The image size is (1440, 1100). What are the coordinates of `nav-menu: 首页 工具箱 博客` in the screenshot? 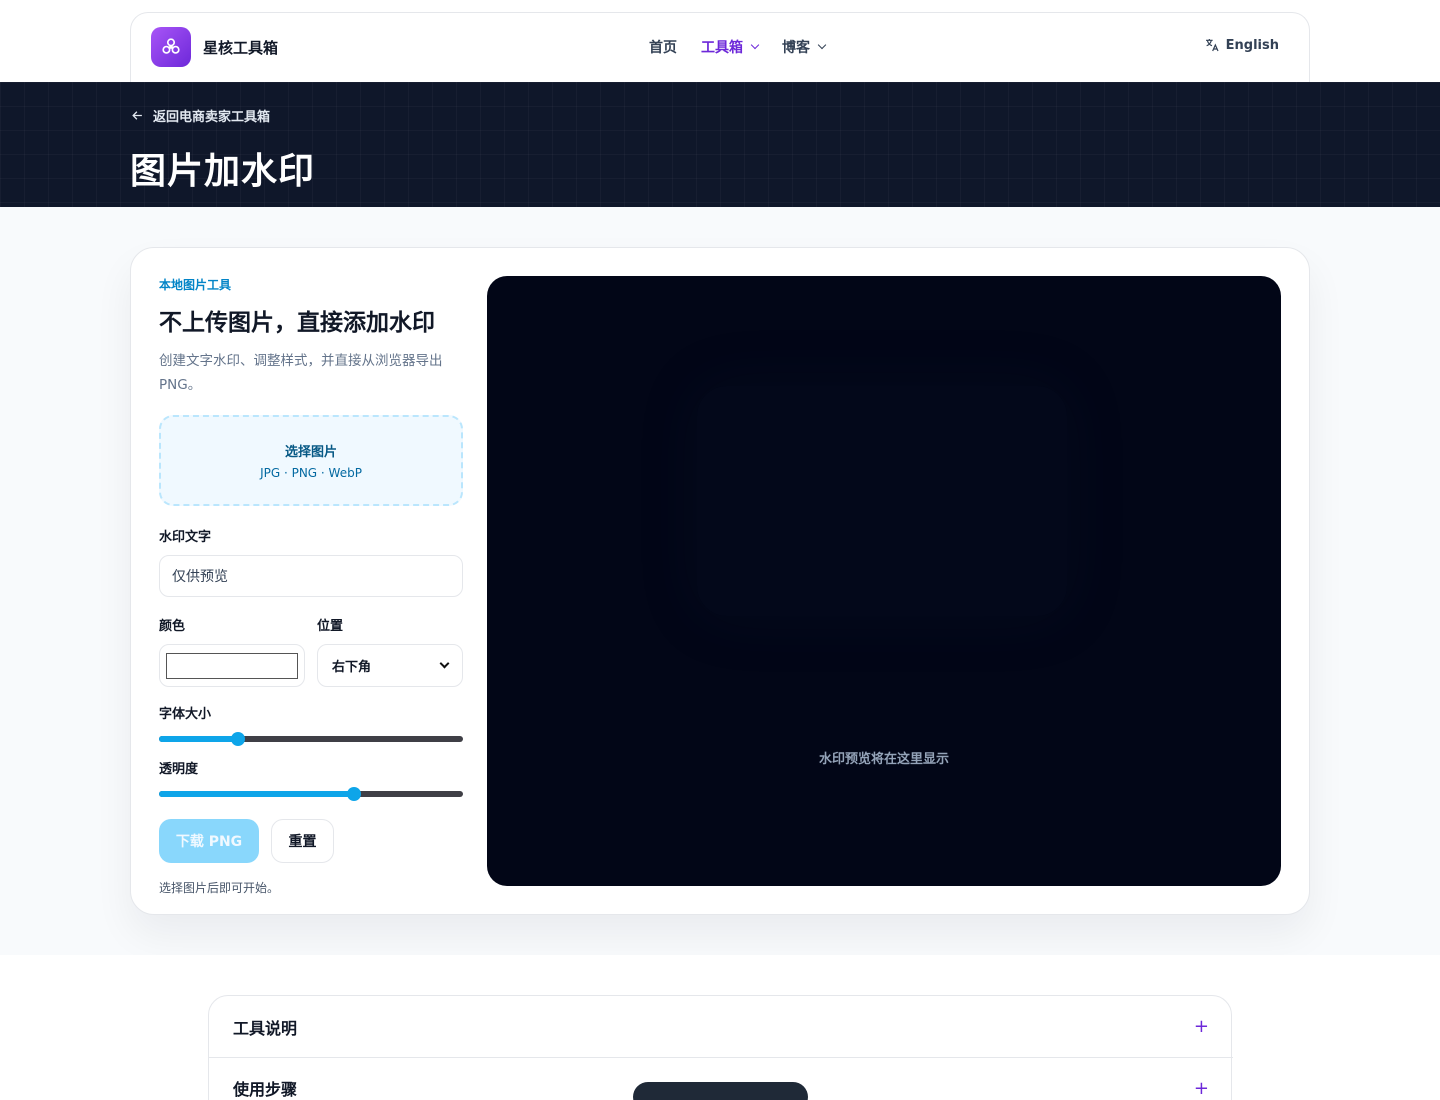 It's located at (738, 47).